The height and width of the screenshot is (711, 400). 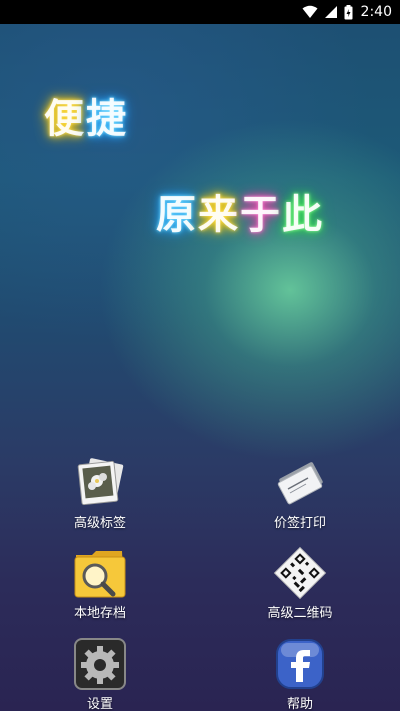 I want to click on status-time: 2:40, so click(x=376, y=12).